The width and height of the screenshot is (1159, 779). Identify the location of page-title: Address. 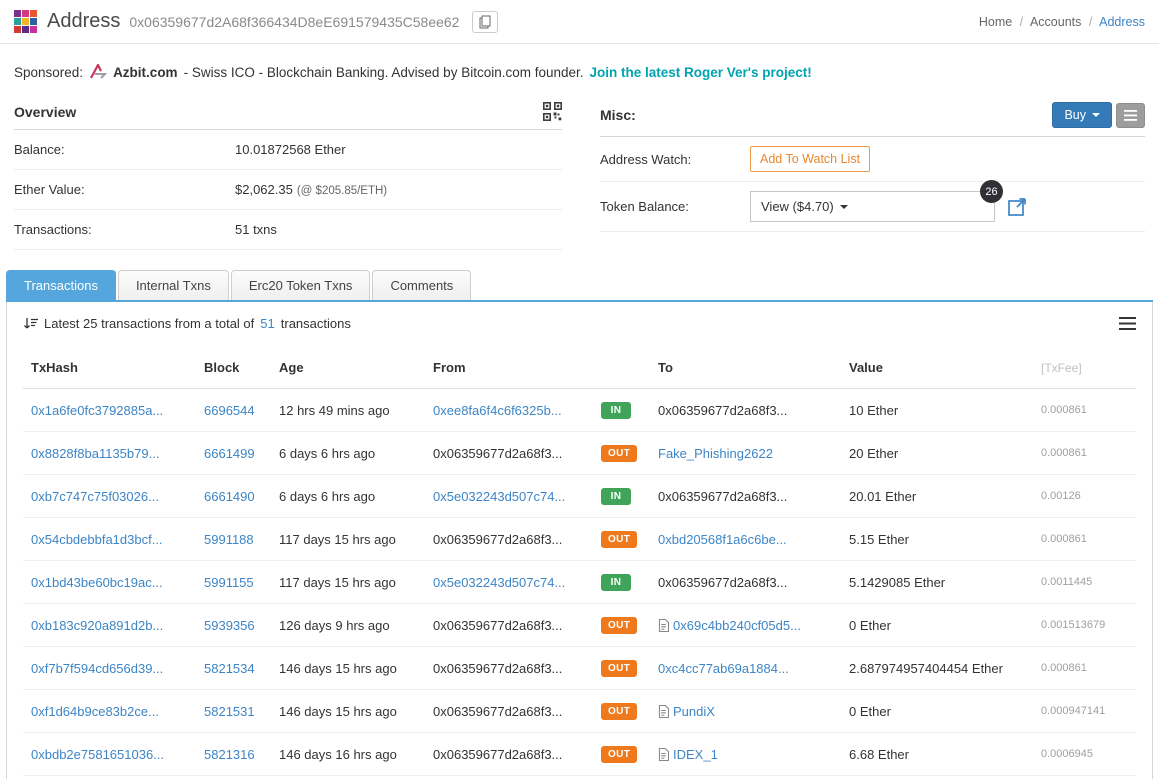
(84, 21).